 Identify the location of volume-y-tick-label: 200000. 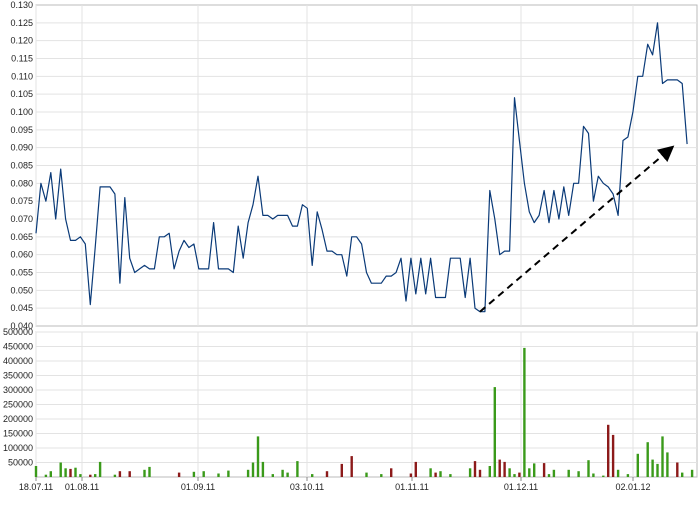
(18, 419).